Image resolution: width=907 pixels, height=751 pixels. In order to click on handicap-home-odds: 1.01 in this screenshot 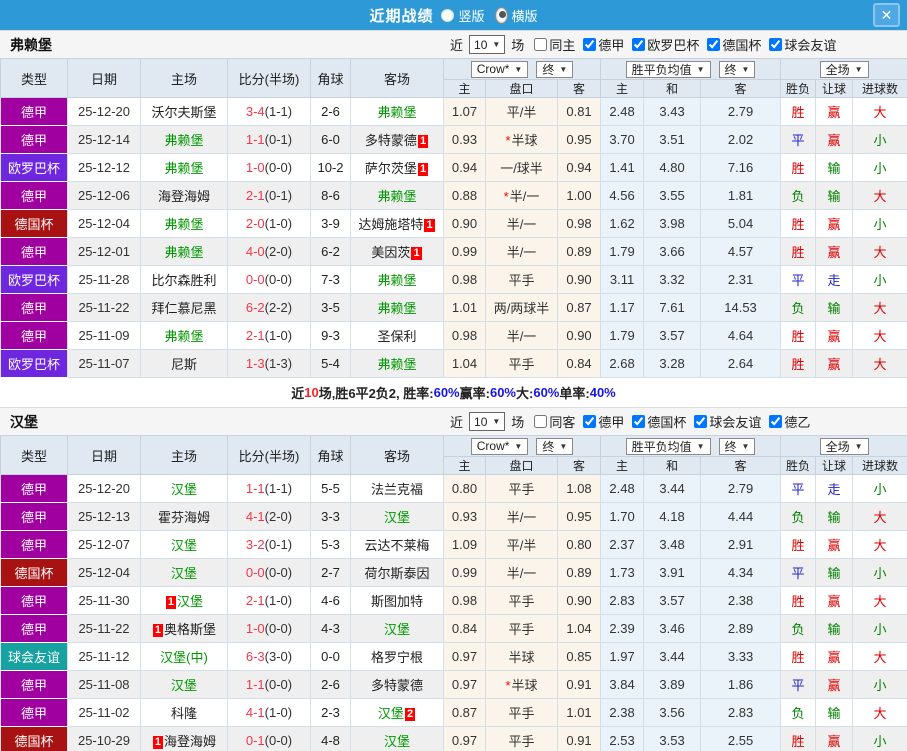, I will do `click(464, 307)`.